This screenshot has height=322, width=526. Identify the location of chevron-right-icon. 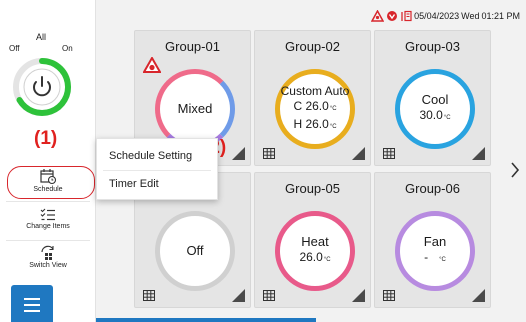
(515, 170).